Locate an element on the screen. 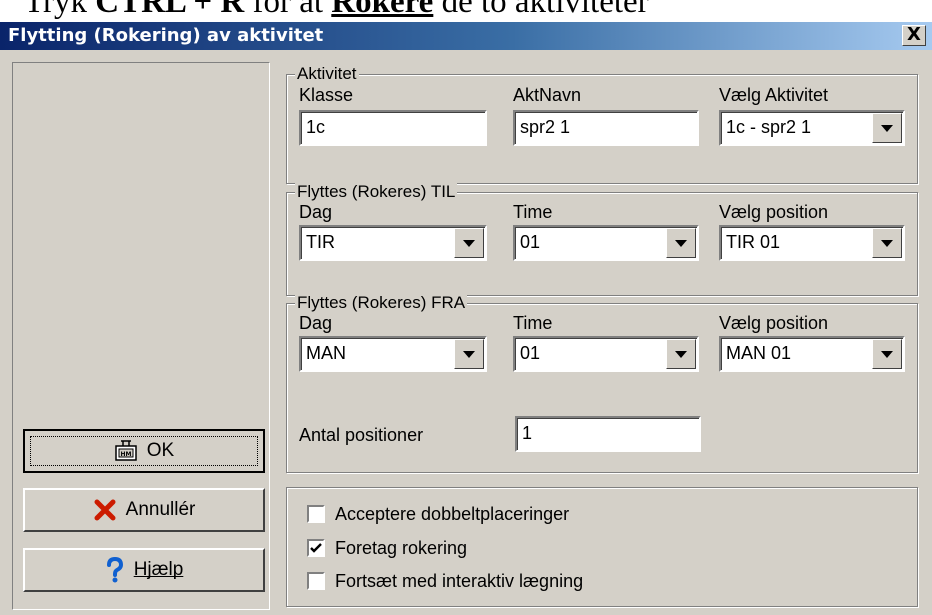  klasse-field: 1c is located at coordinates (393, 128).